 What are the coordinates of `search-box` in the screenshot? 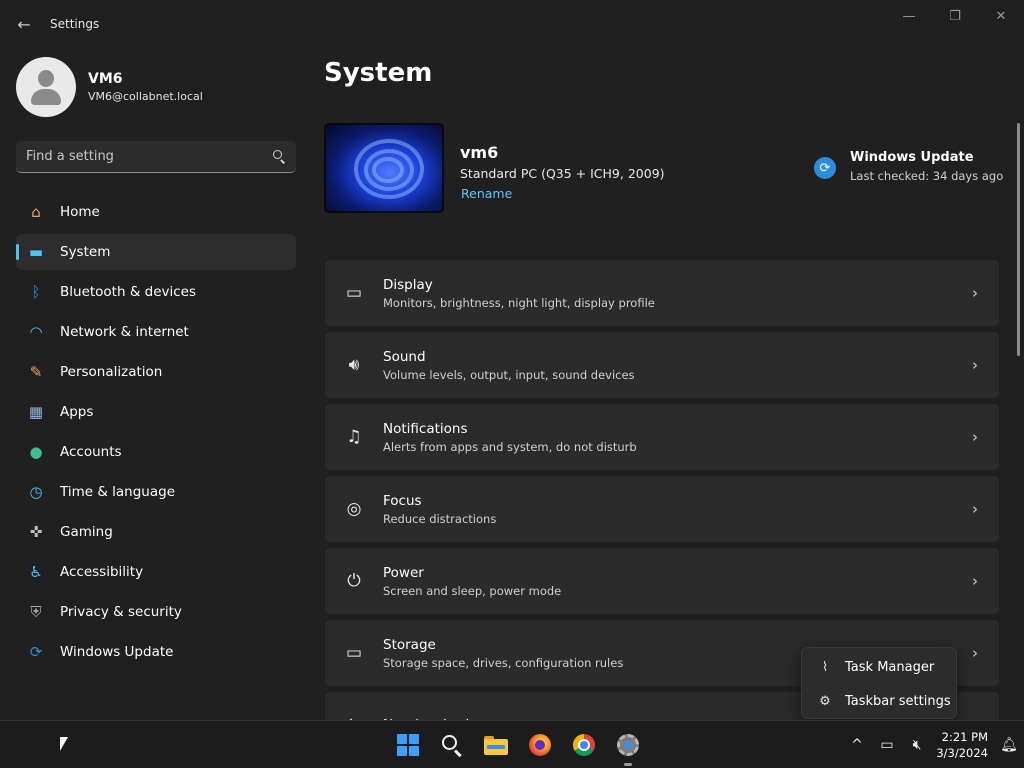 It's located at (156, 157).